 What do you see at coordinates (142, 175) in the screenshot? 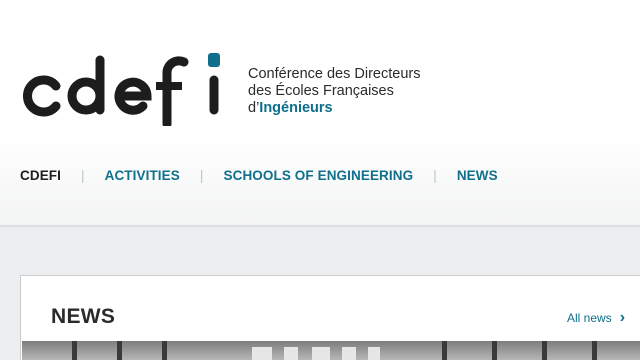
I see `nav-item-activities: ACTIVITIES` at bounding box center [142, 175].